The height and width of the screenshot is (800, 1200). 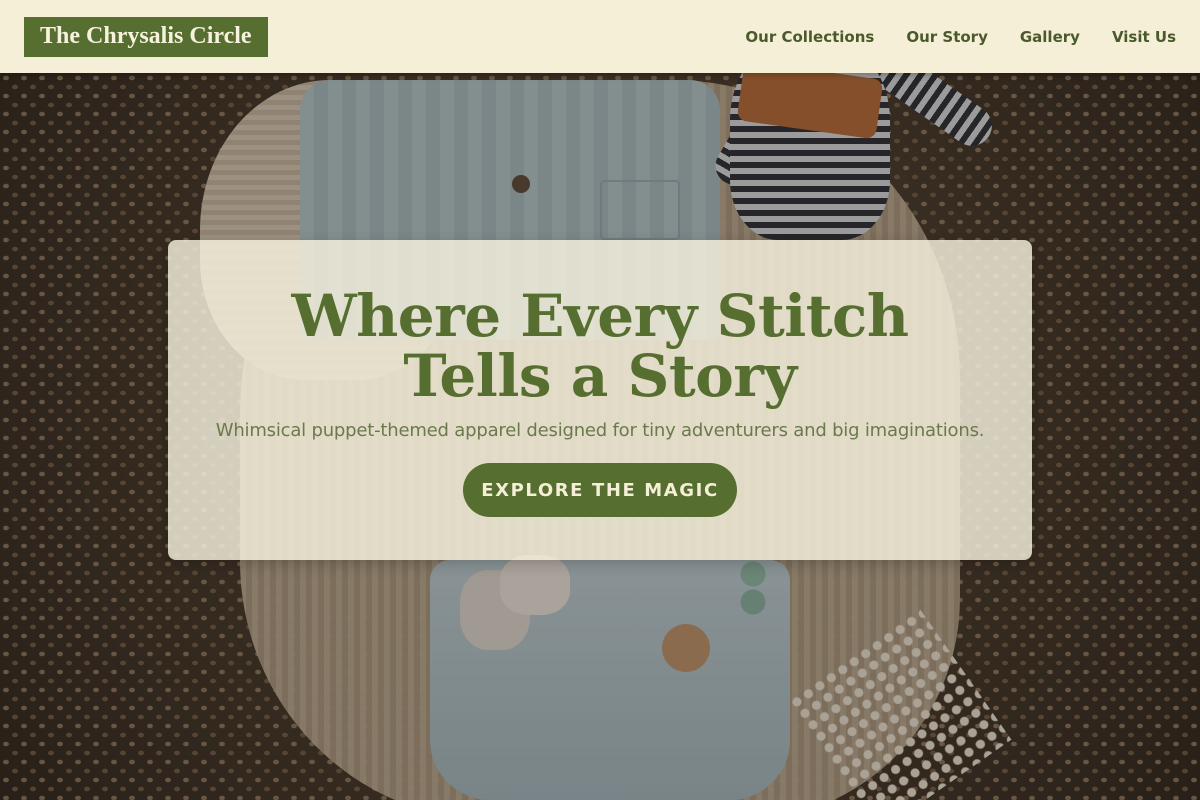 I want to click on explore-button: EXPLORE THE MAGIC, so click(x=600, y=490).